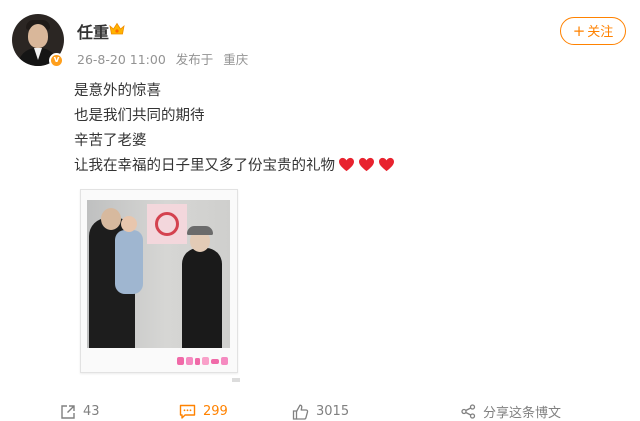  I want to click on image-expand-icon, so click(236, 380).